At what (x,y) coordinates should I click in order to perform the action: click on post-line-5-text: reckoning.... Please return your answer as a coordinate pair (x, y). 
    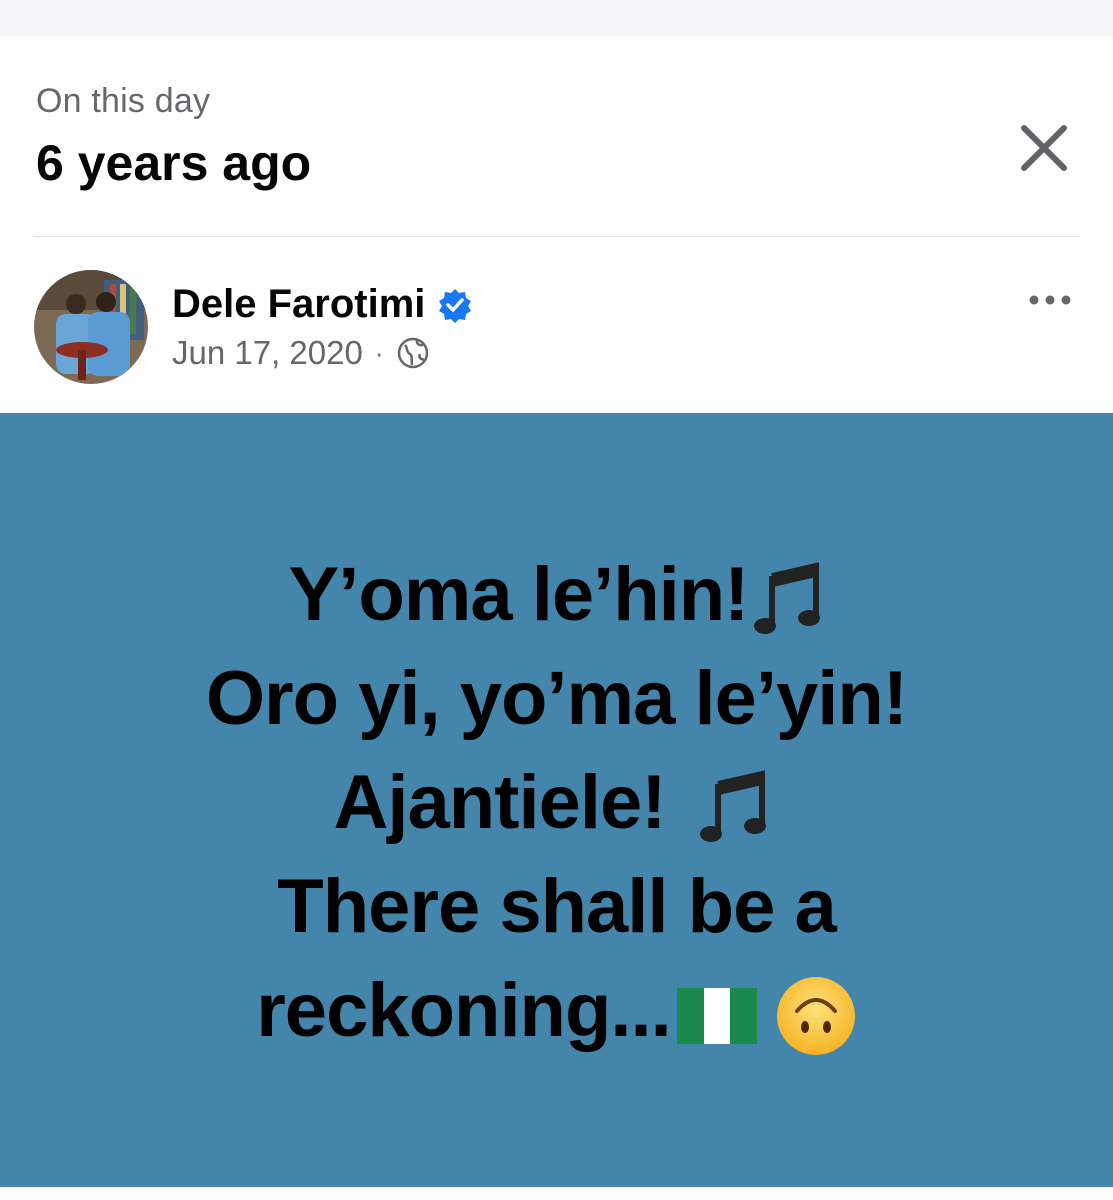
    Looking at the image, I should click on (464, 1010).